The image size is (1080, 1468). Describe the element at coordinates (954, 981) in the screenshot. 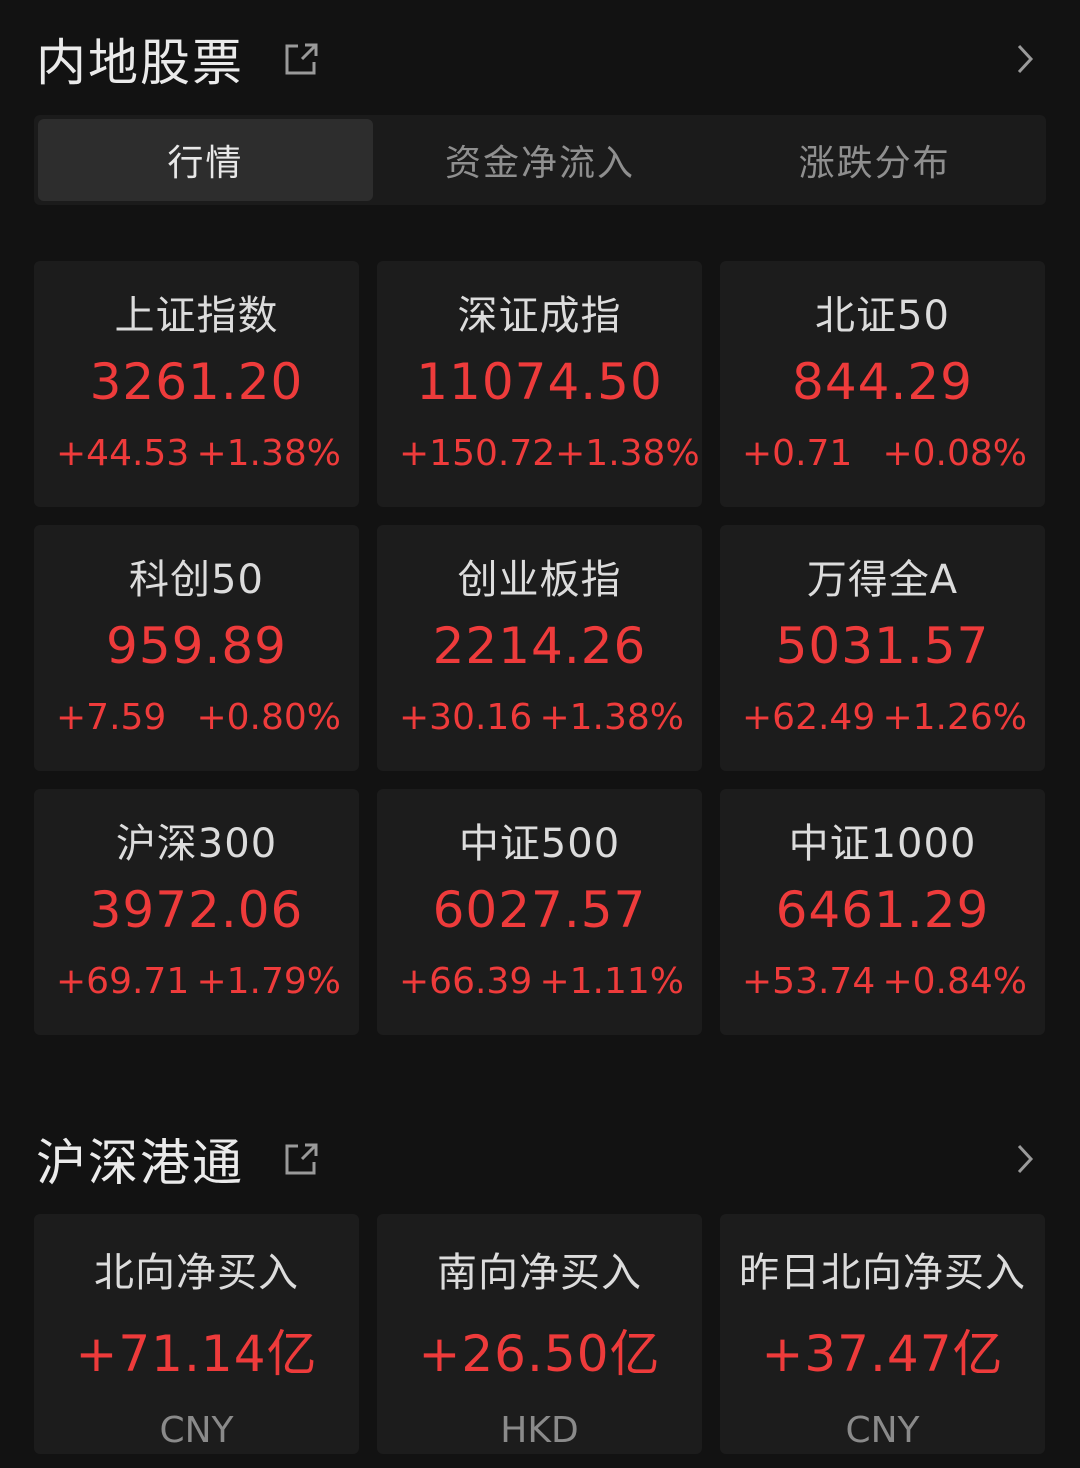

I see `index-change-pct: +0.84%` at that location.